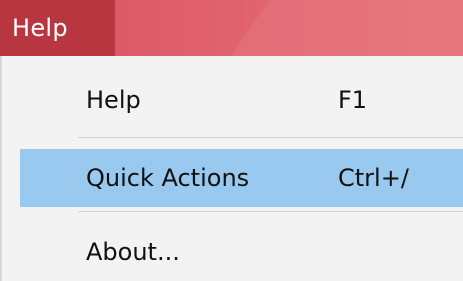 The image size is (463, 281). What do you see at coordinates (57, 28) in the screenshot?
I see `menu-help: Help` at bounding box center [57, 28].